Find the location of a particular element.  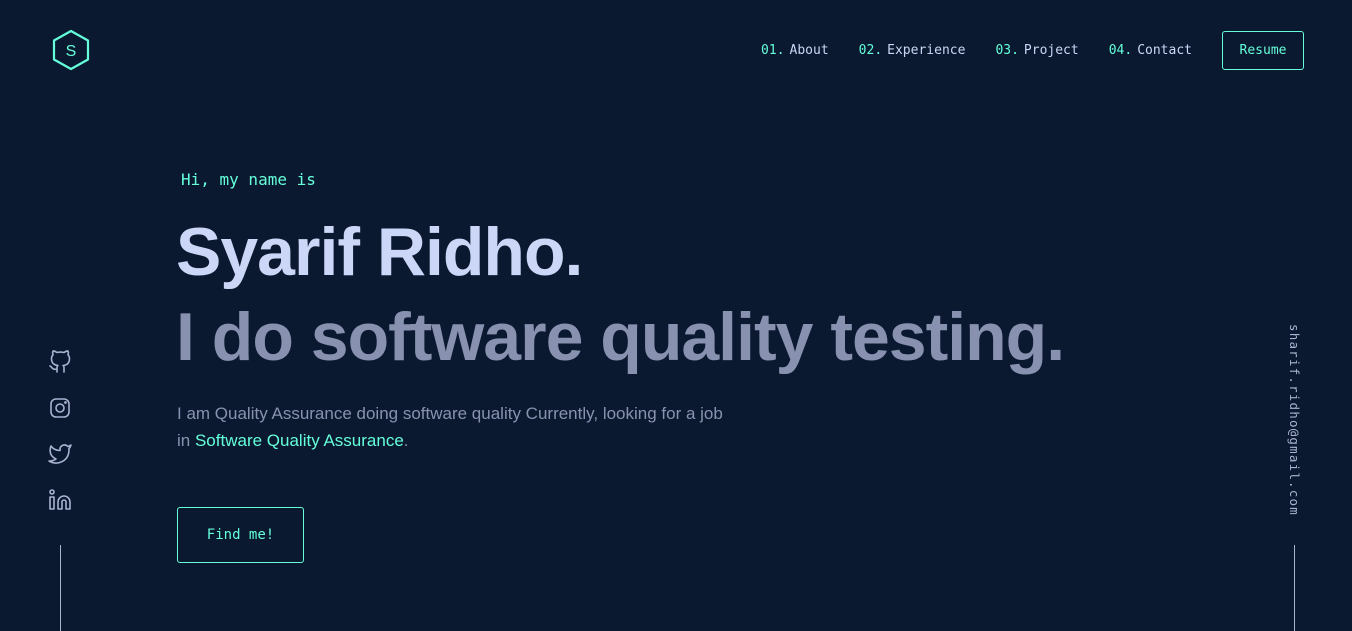

logo-letter: S is located at coordinates (71, 51).